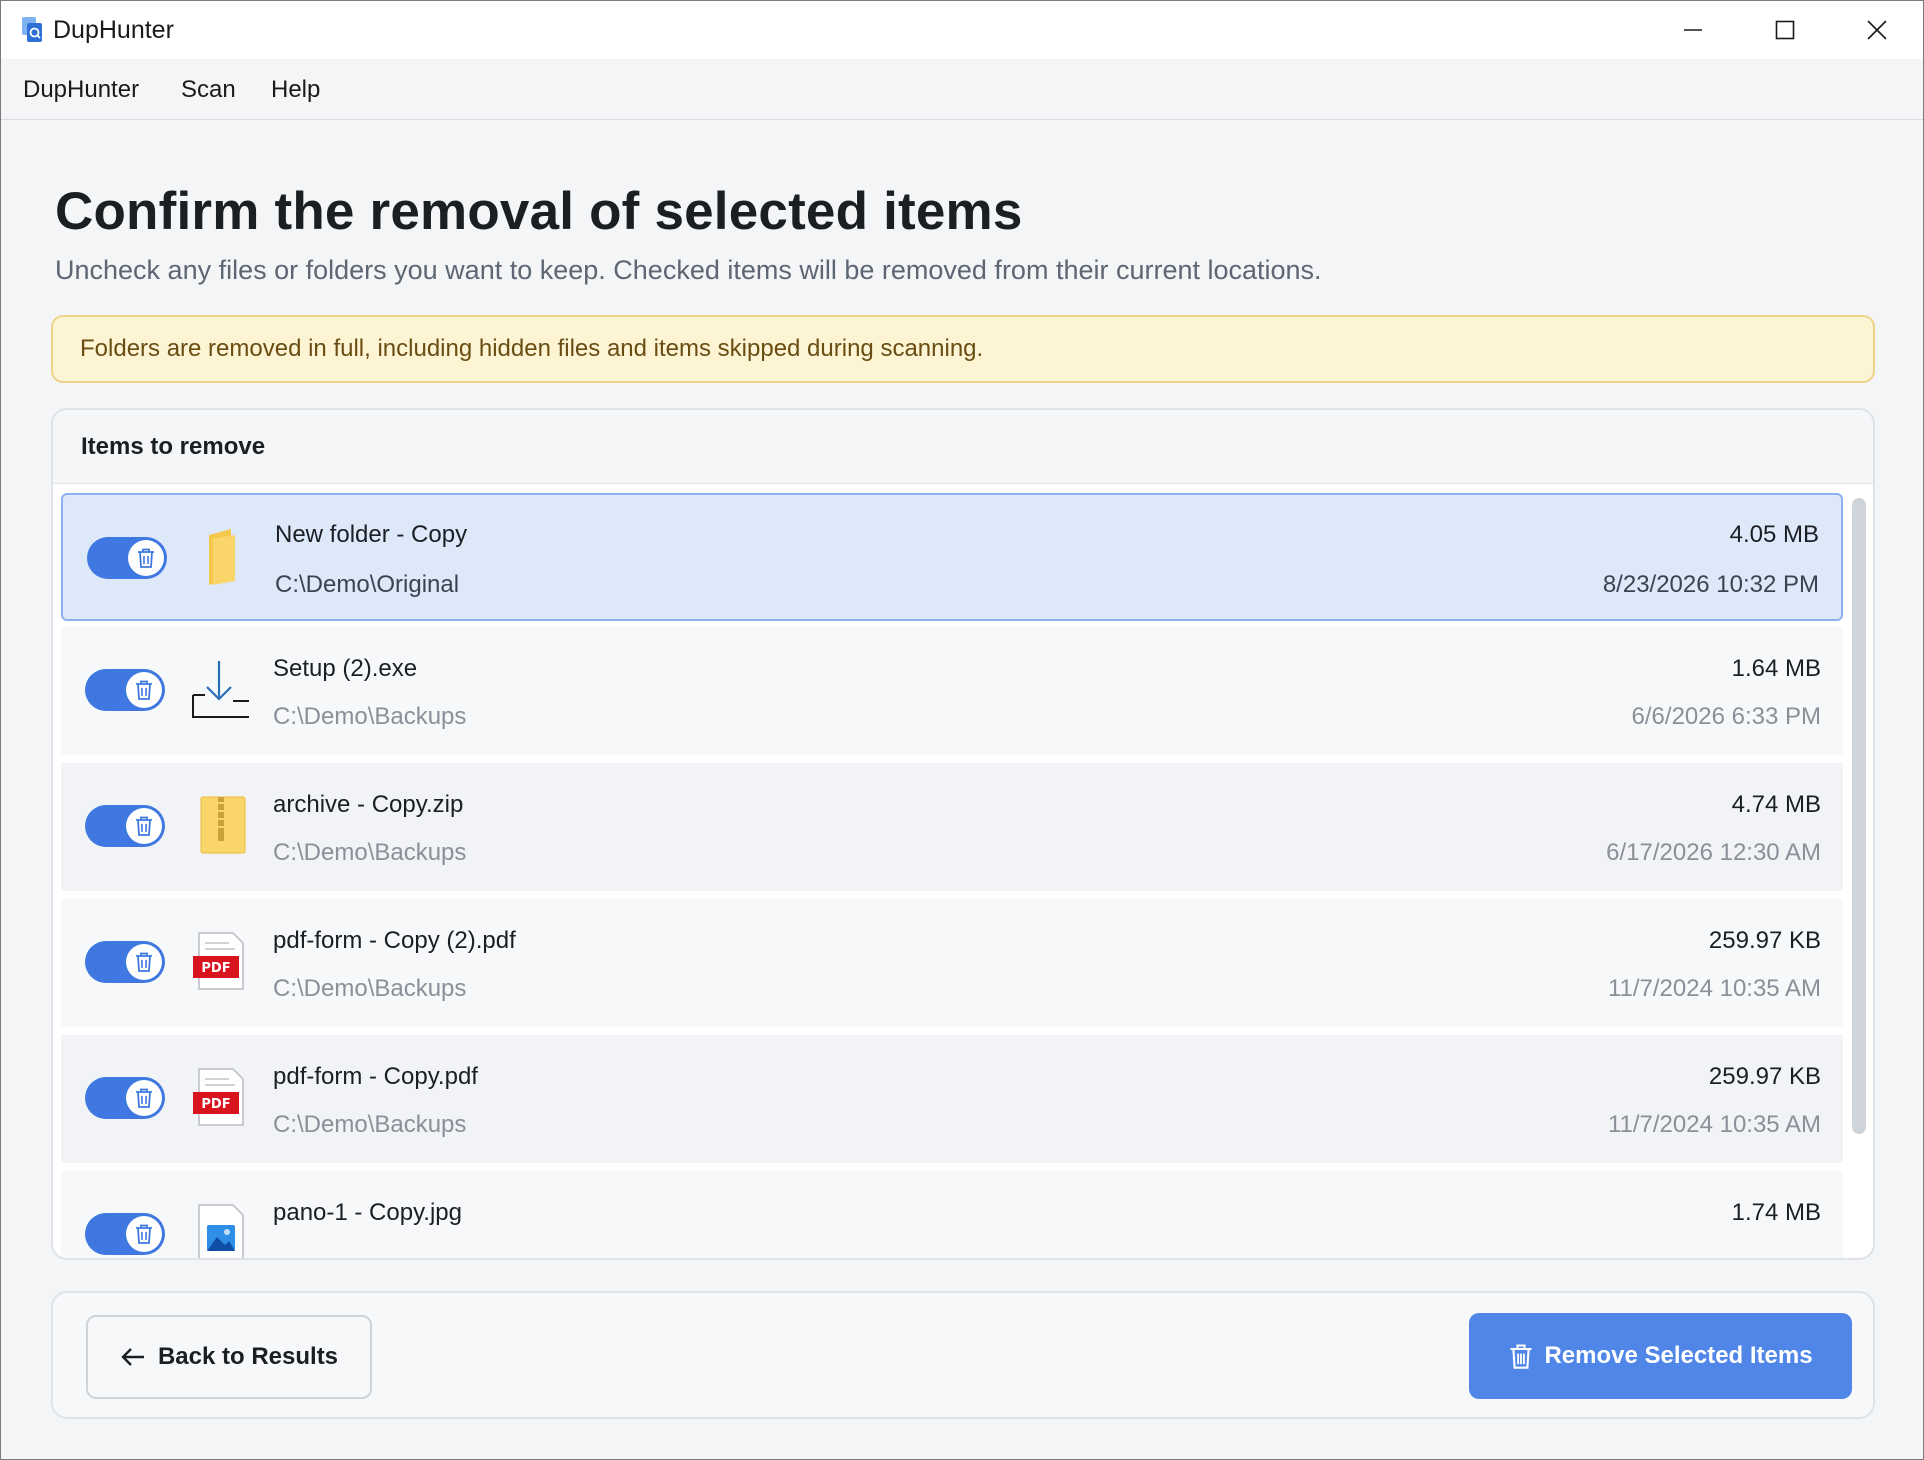 The image size is (1924, 1460). I want to click on list-scrollbar, so click(1859, 873).